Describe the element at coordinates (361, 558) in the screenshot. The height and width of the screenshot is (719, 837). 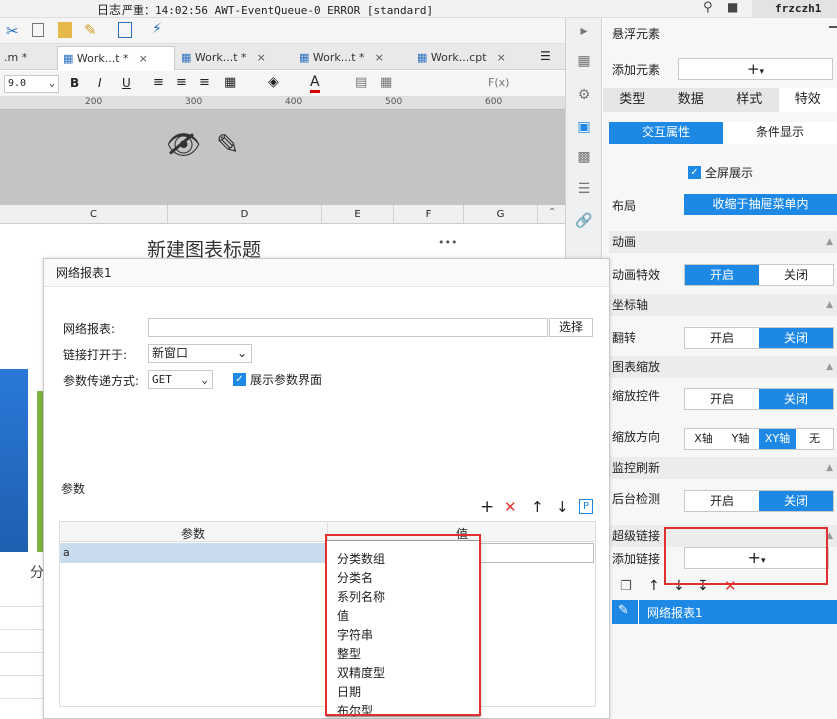
I see `dropdown-item: 分类数组` at that location.